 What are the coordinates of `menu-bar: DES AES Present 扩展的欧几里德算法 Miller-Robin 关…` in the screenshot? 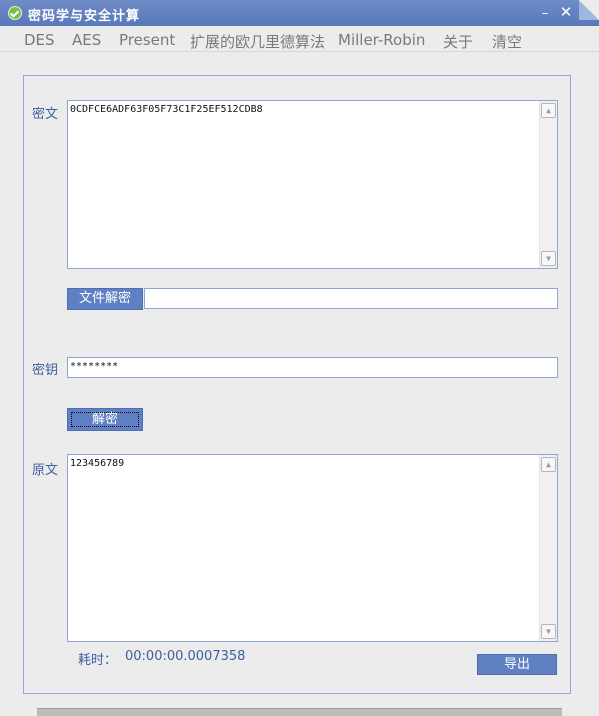 It's located at (299, 39).